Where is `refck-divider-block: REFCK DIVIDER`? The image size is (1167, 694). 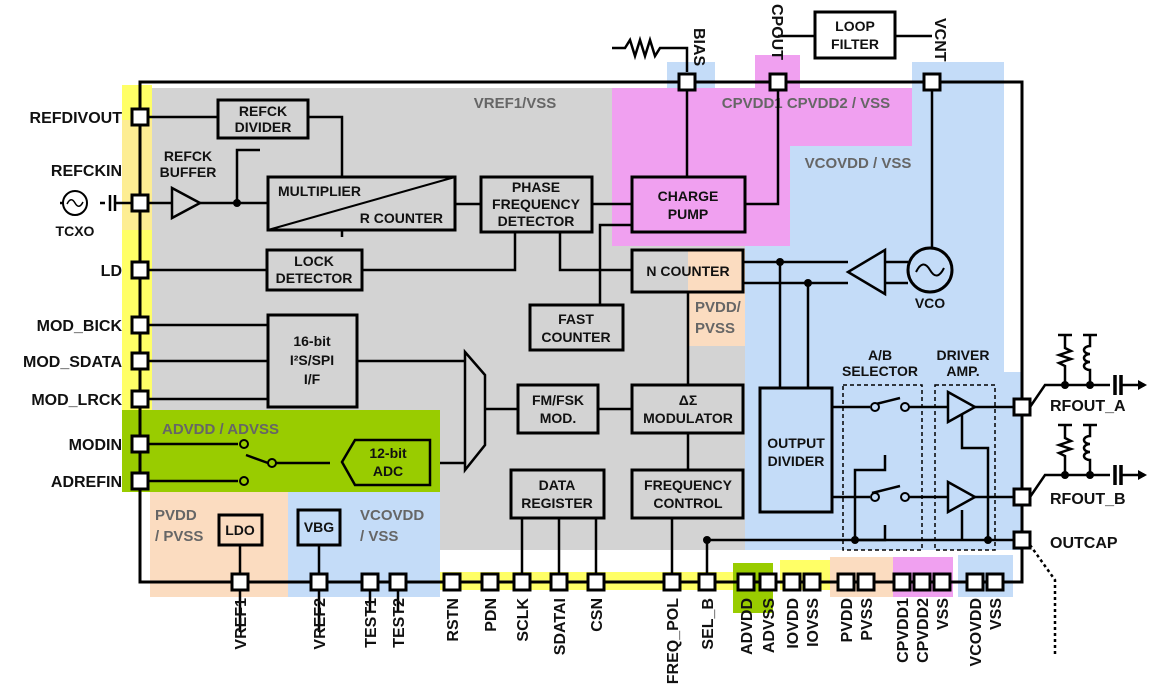 refck-divider-block: REFCK DIVIDER is located at coordinates (263, 119).